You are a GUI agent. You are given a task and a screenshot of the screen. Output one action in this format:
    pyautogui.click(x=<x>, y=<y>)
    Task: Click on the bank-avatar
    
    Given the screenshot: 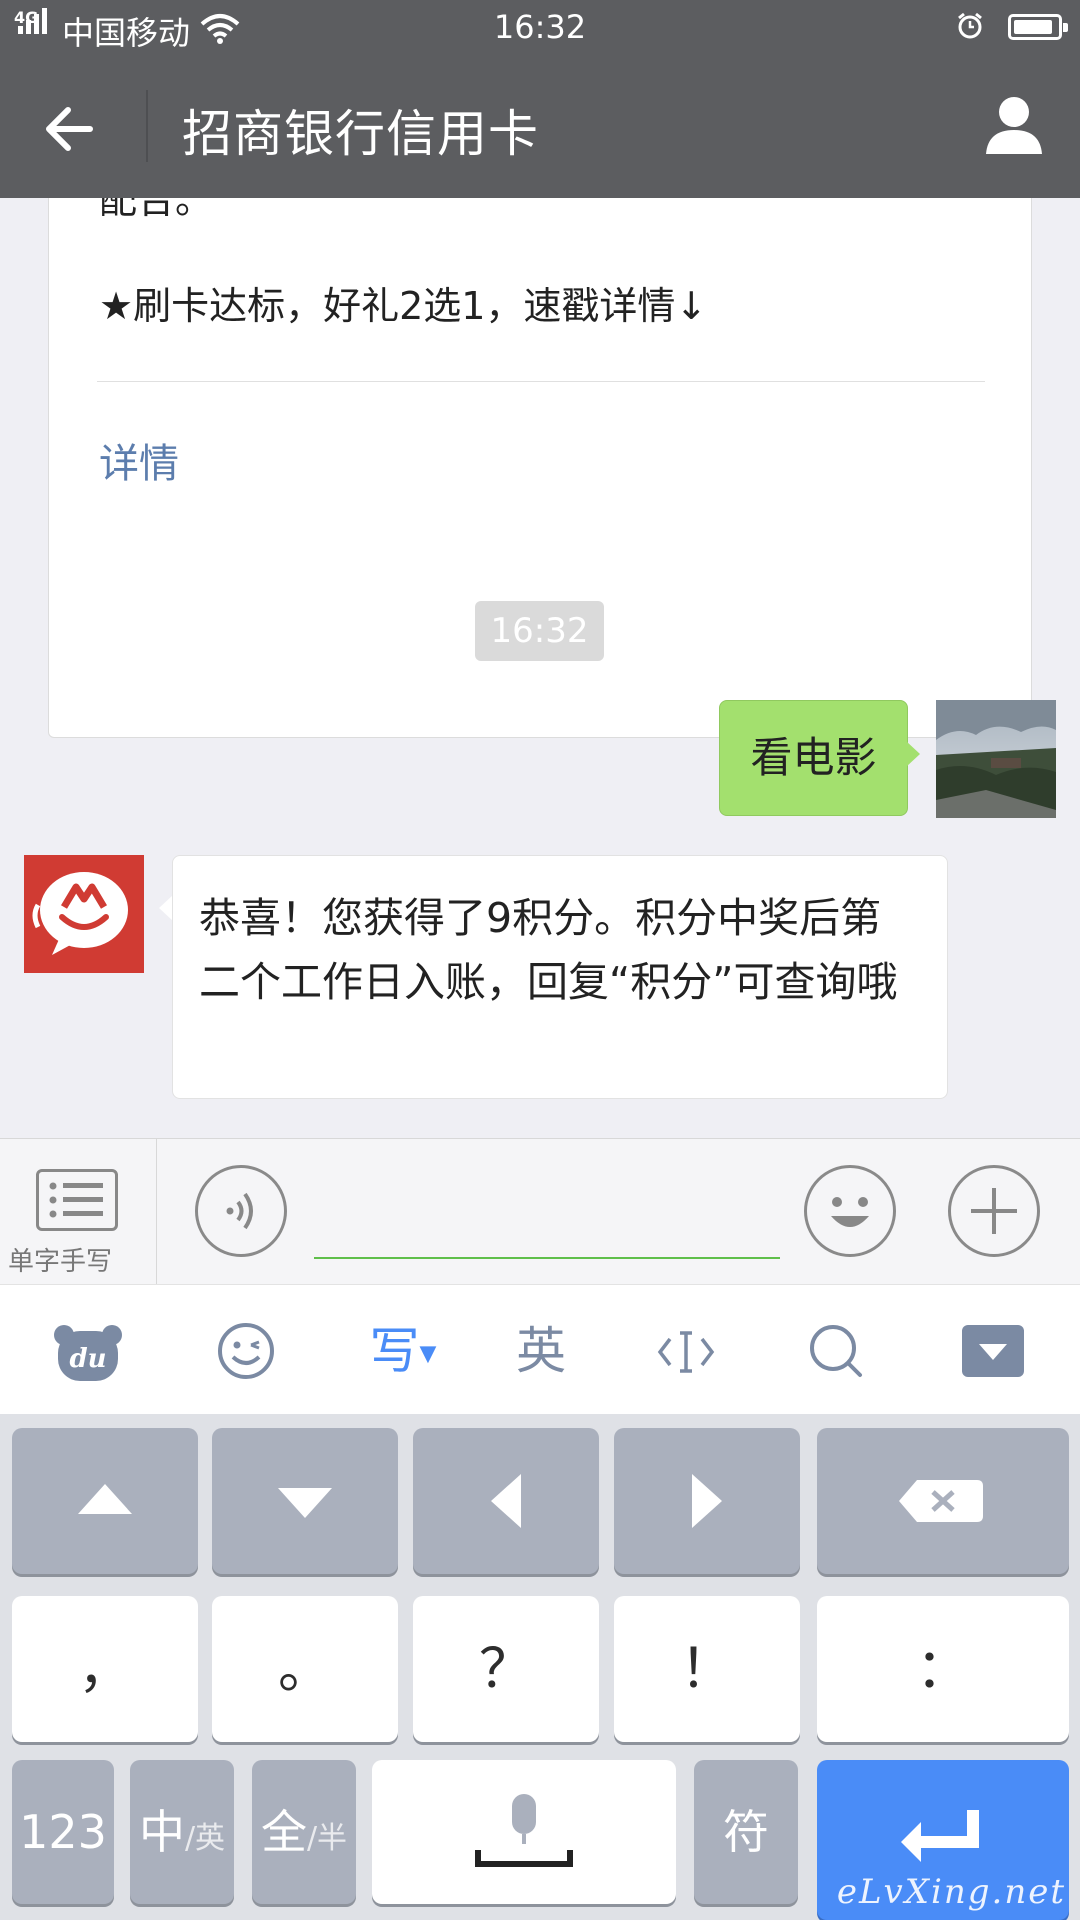 What is the action you would take?
    pyautogui.click(x=84, y=914)
    